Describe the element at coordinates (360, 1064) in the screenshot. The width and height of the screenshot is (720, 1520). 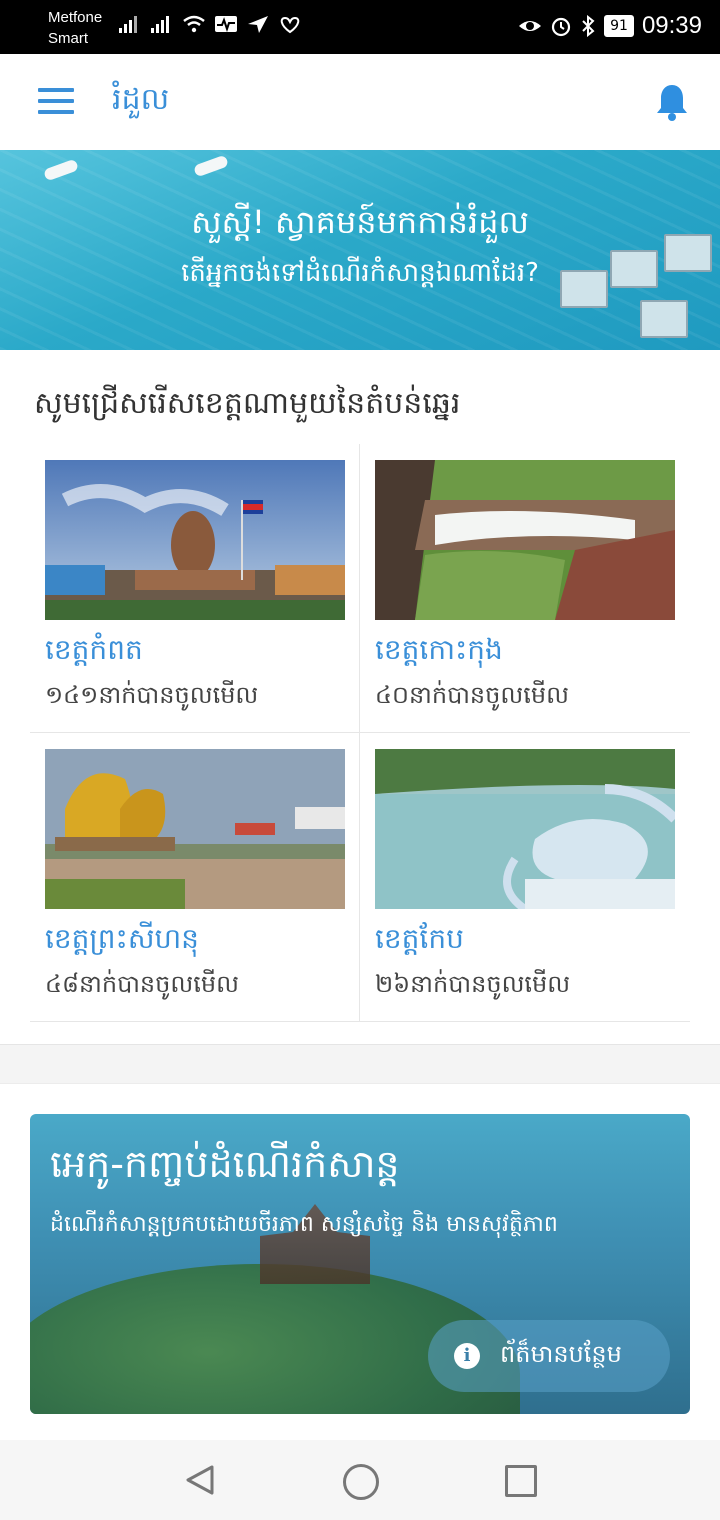
I see `section-divider` at that location.